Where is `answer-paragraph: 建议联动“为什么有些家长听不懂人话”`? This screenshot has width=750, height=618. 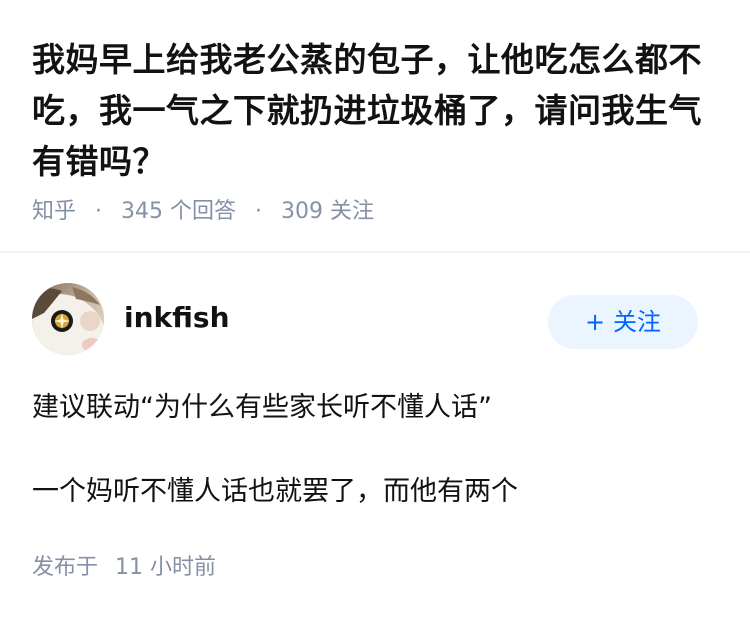
answer-paragraph: 建议联动“为什么有些家长听不懂人话” is located at coordinates (262, 407).